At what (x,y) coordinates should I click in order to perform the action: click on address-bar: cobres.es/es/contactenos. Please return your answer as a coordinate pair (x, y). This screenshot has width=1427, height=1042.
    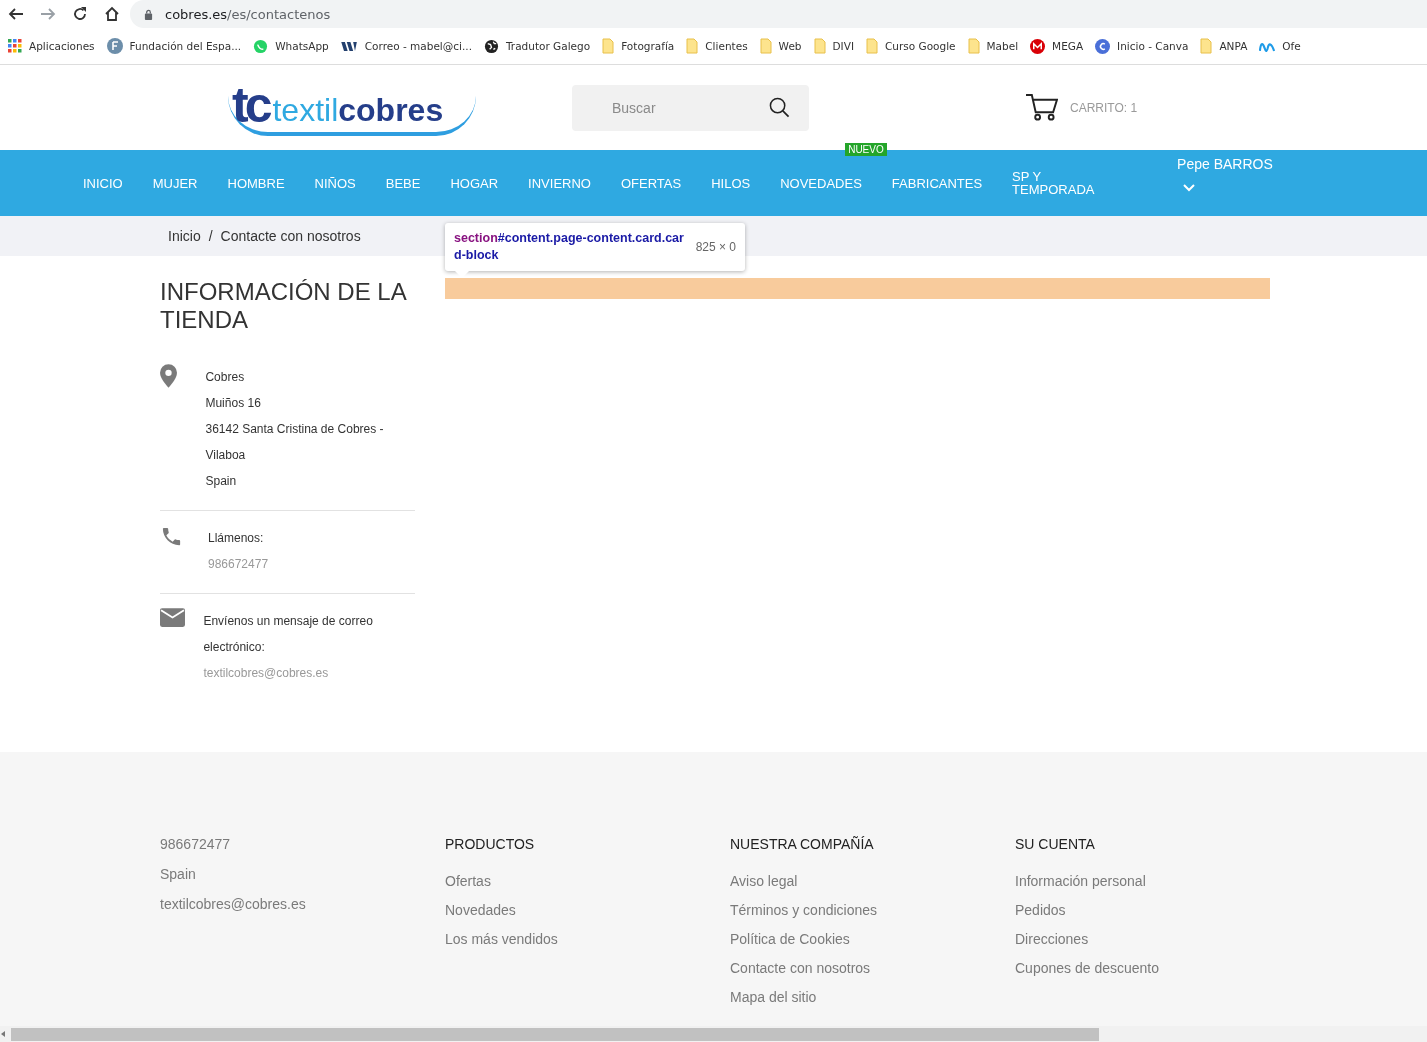
    Looking at the image, I should click on (778, 14).